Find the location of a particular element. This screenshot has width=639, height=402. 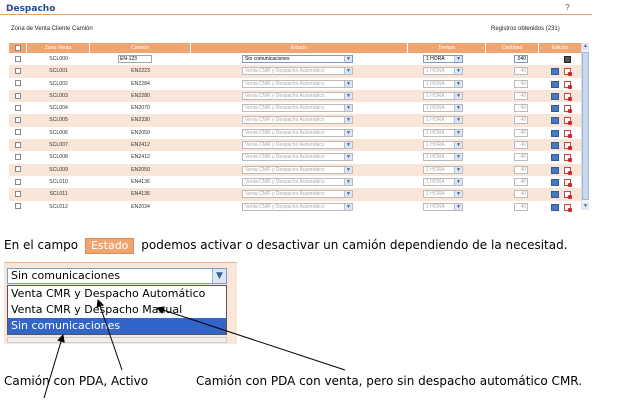

caption-activo: Camión con PDA, Activo is located at coordinates (76, 381).